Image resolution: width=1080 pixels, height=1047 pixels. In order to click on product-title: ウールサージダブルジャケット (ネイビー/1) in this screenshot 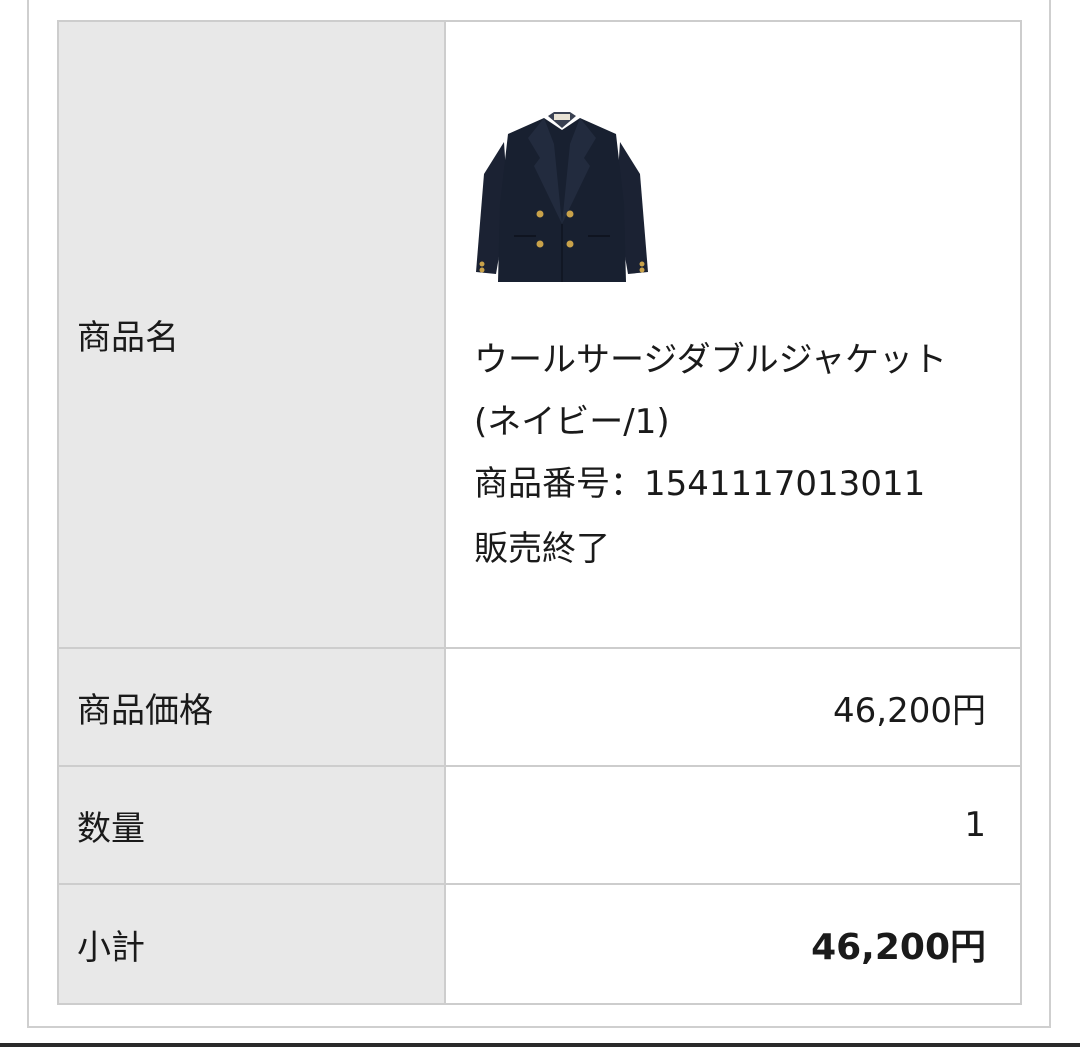, I will do `click(730, 391)`.